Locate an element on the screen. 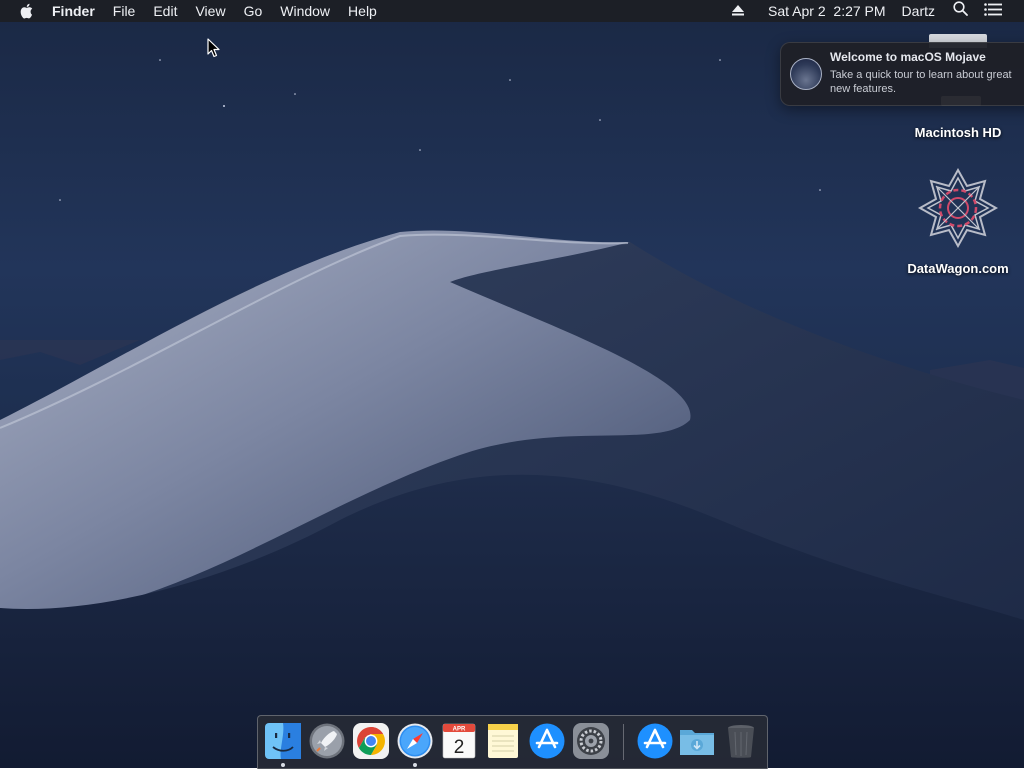 The width and height of the screenshot is (1024, 769). app-store-stack-icon is located at coordinates (655, 741).